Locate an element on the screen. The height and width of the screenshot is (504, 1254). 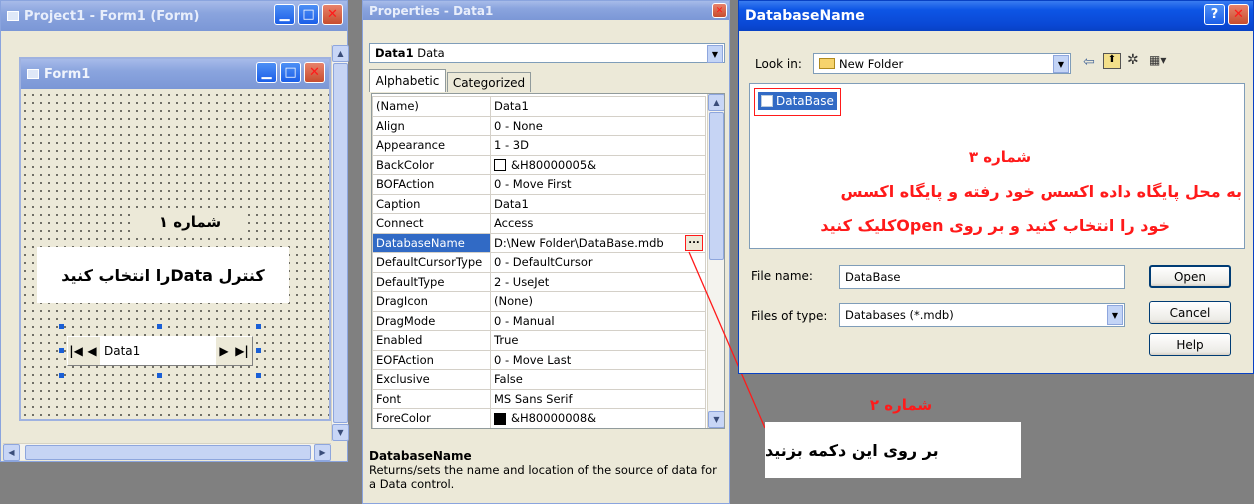
file-item: DataBase is located at coordinates (797, 101).